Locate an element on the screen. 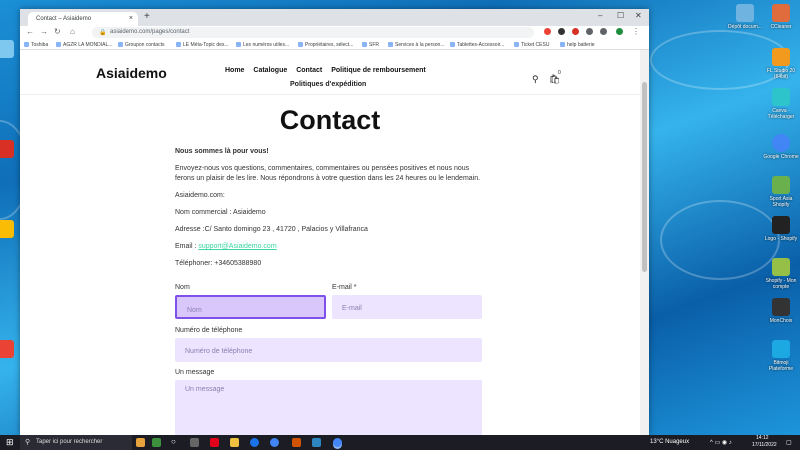  phone-label: Numéro de téléphone is located at coordinates (209, 330).